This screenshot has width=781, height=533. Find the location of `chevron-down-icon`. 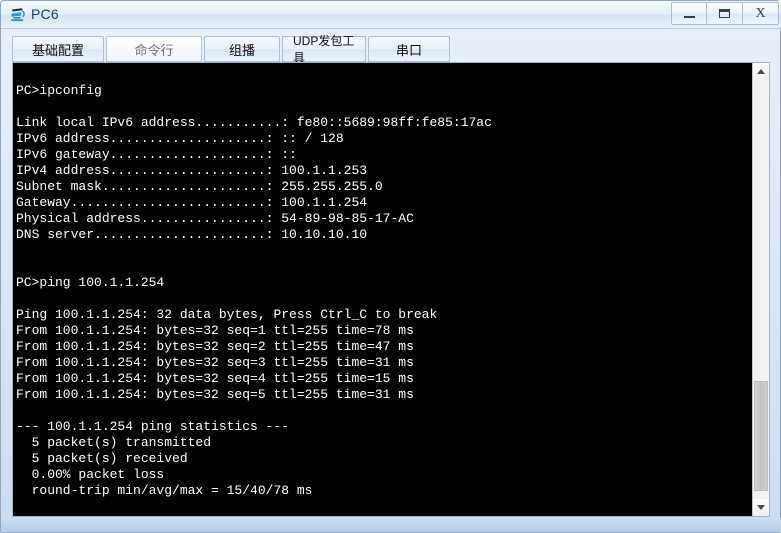

chevron-down-icon is located at coordinates (761, 507).